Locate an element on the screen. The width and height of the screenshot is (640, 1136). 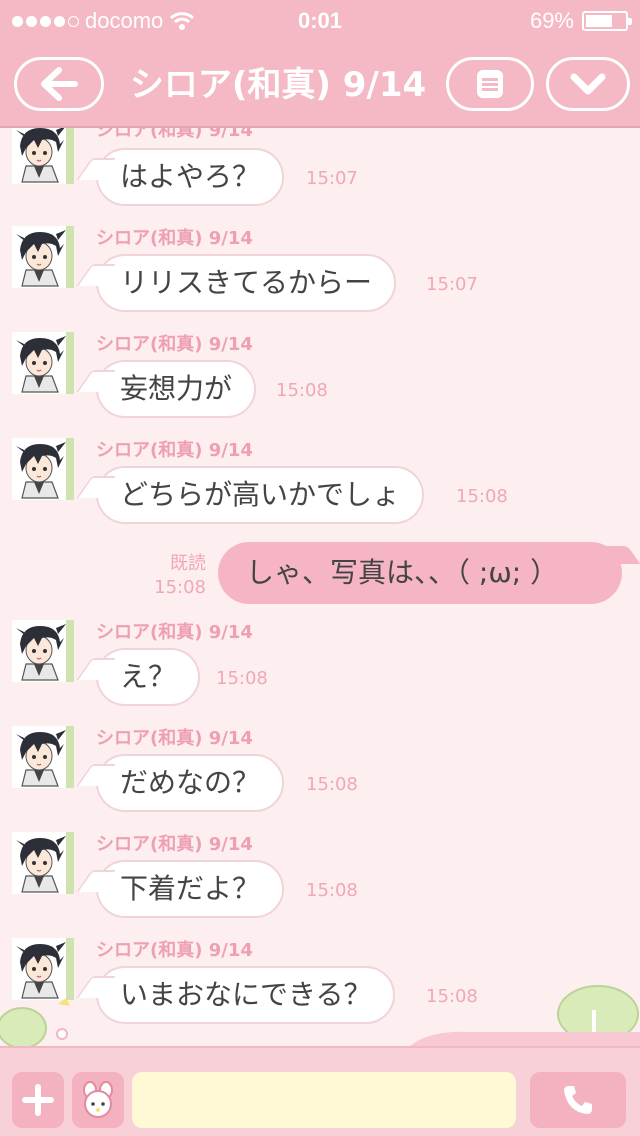
message-input-bar is located at coordinates (320, 1091).